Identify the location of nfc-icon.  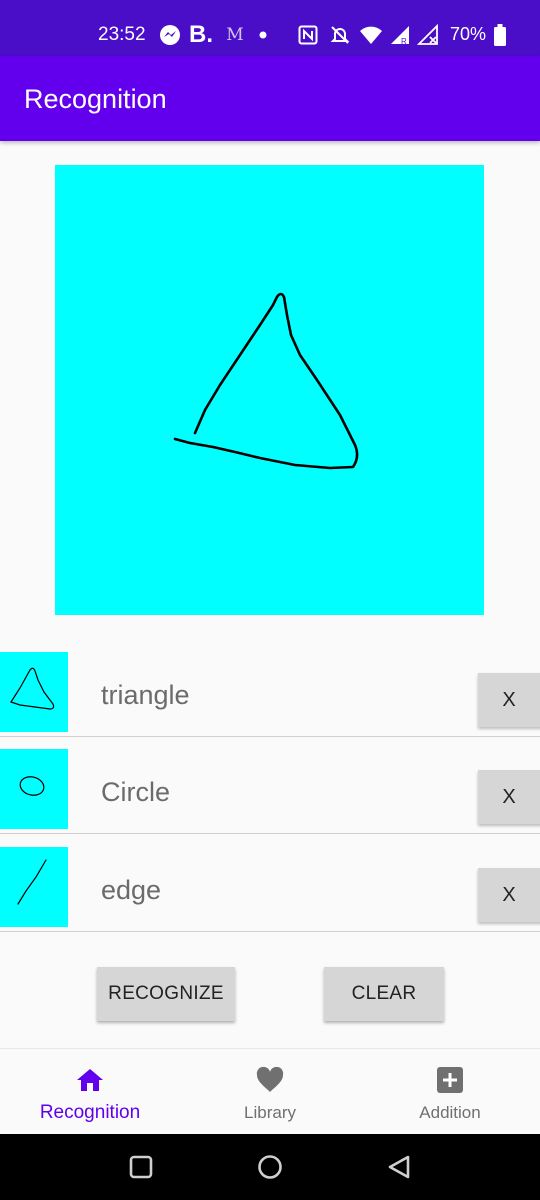
(308, 35).